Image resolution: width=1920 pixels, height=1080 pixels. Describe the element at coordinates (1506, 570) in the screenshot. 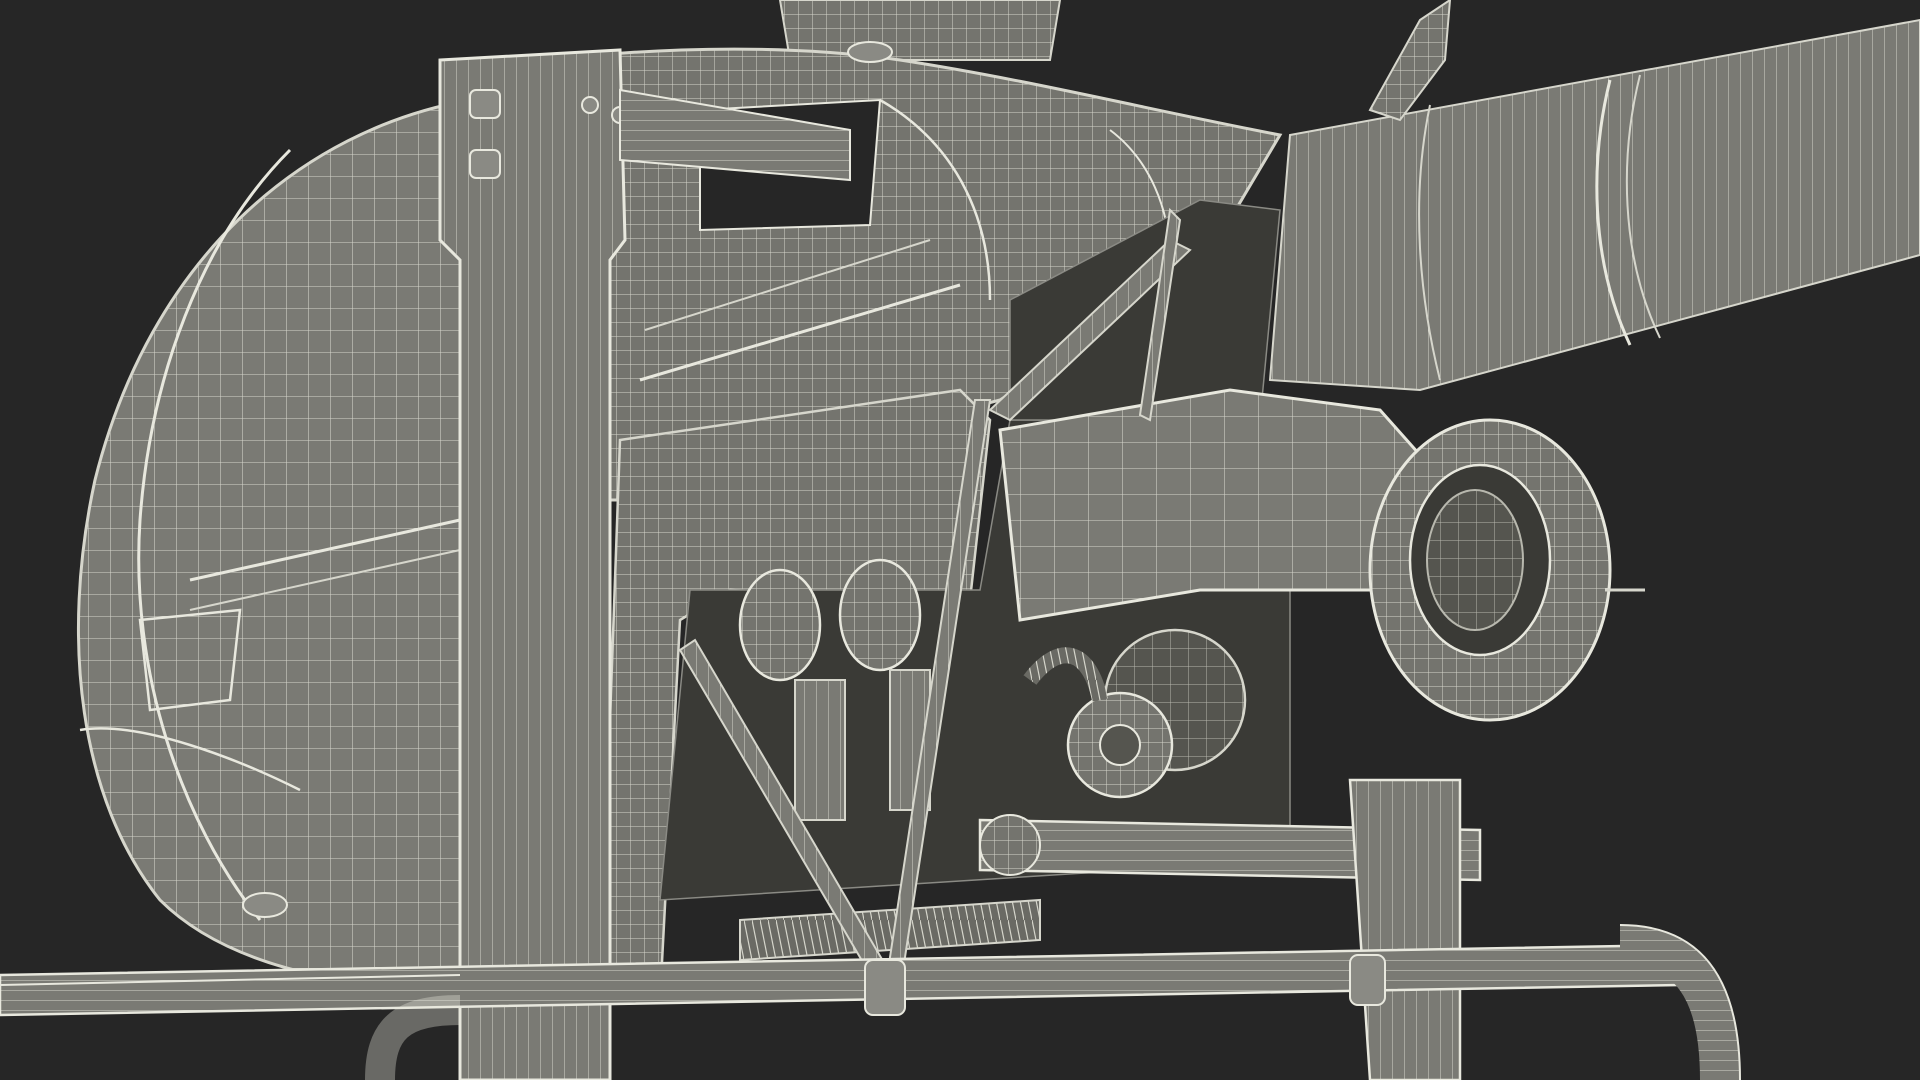

I see `cooling-fan-shroud` at that location.